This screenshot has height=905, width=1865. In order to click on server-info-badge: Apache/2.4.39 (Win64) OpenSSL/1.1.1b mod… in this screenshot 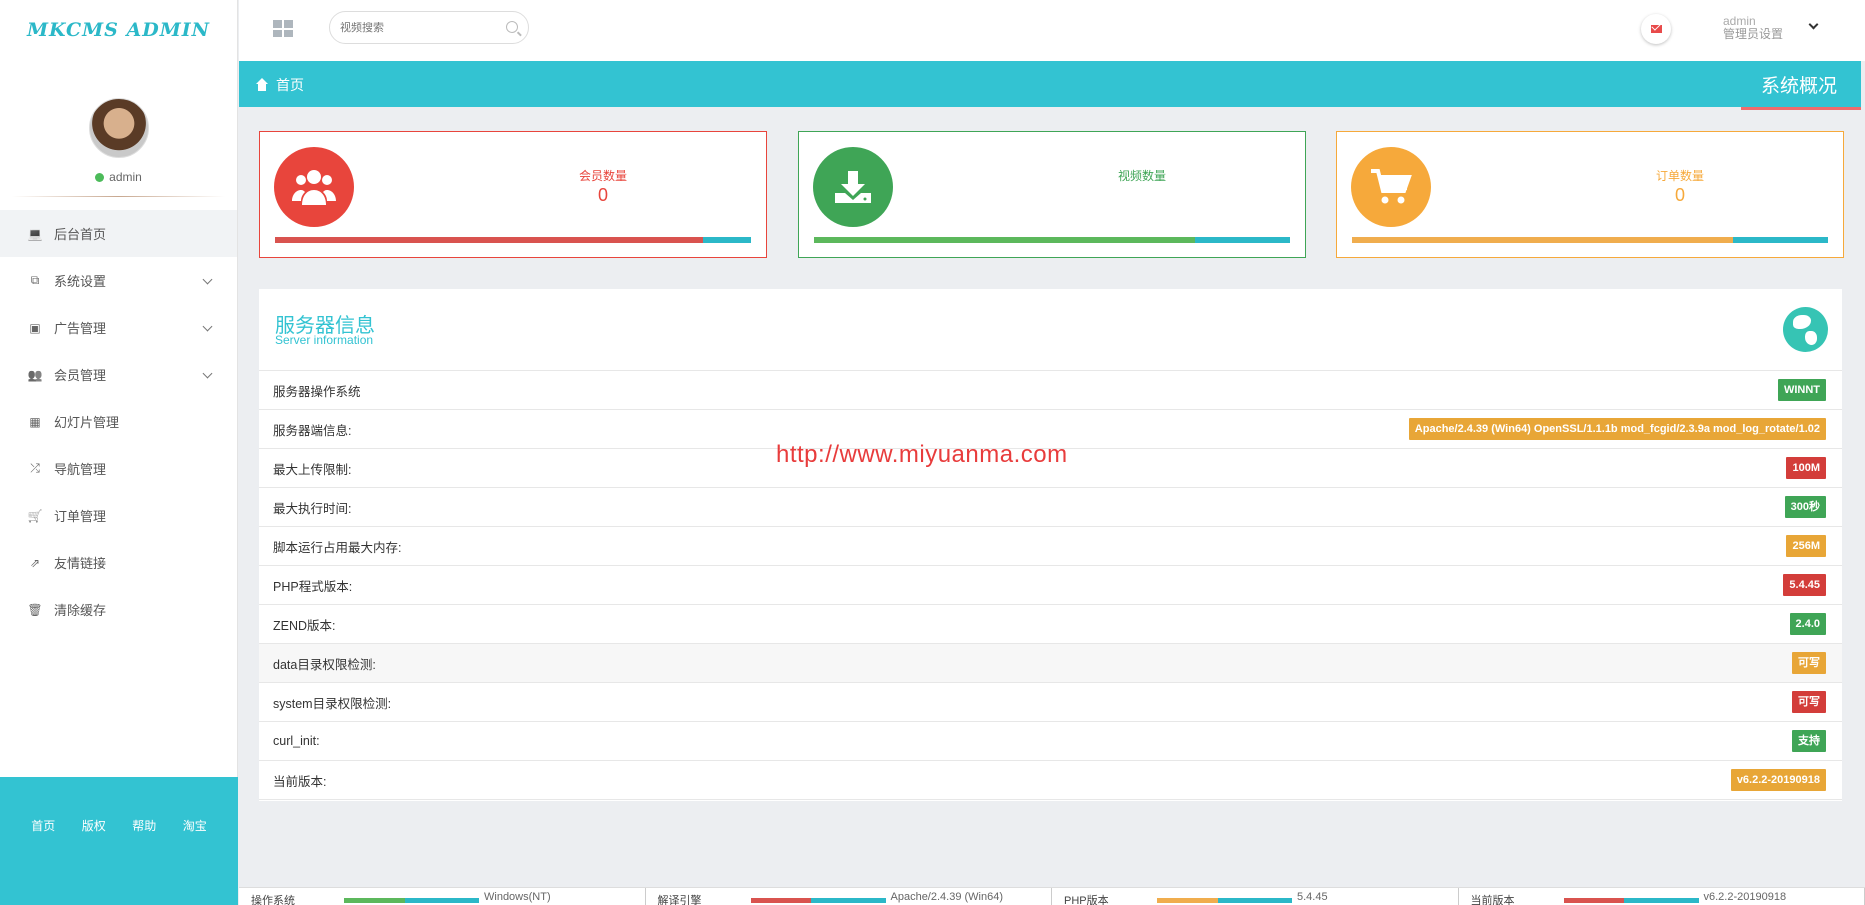, I will do `click(1617, 429)`.